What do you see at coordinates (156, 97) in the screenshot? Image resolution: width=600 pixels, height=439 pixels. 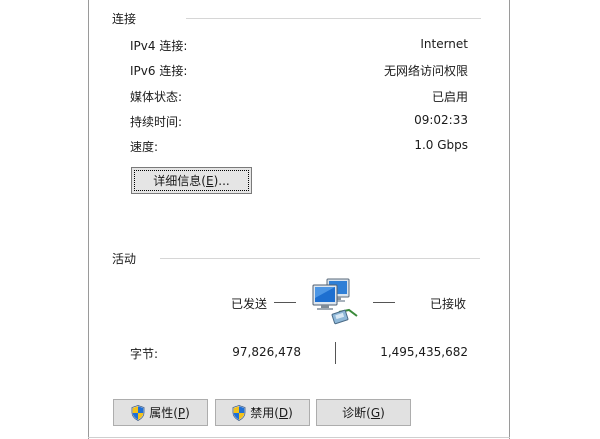 I see `media-state-label: 媒体状态:` at bounding box center [156, 97].